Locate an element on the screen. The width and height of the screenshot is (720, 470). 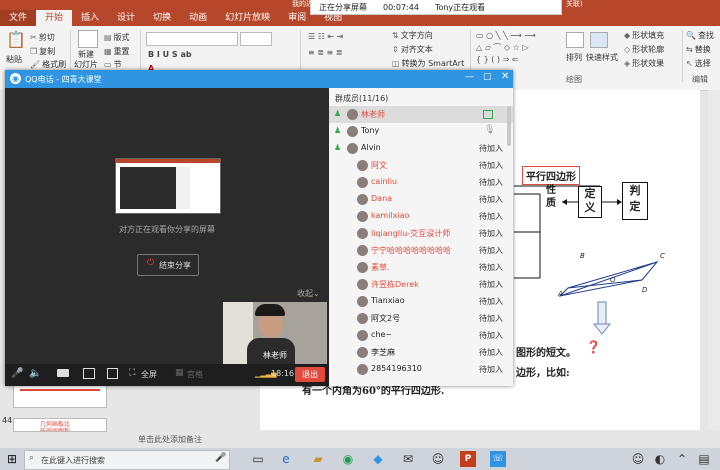
edge-icon: e is located at coordinates (286, 459).